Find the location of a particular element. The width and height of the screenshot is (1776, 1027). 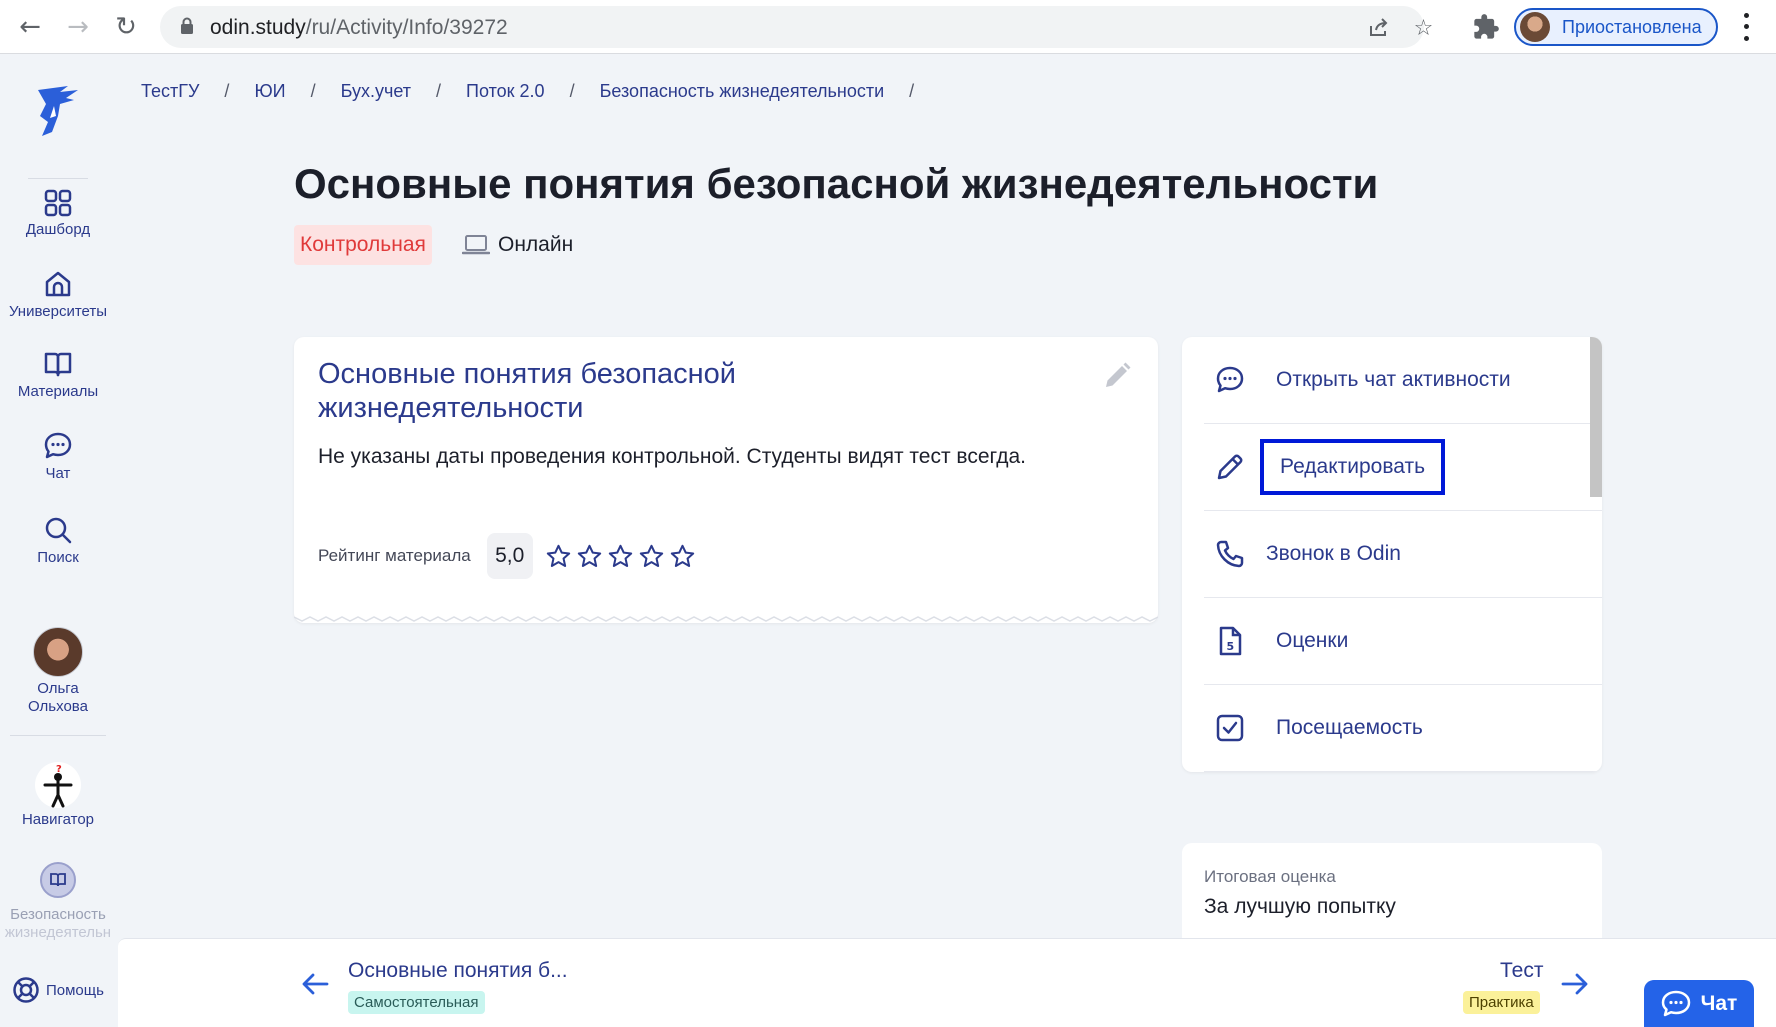

course-book-icon is located at coordinates (58, 880).